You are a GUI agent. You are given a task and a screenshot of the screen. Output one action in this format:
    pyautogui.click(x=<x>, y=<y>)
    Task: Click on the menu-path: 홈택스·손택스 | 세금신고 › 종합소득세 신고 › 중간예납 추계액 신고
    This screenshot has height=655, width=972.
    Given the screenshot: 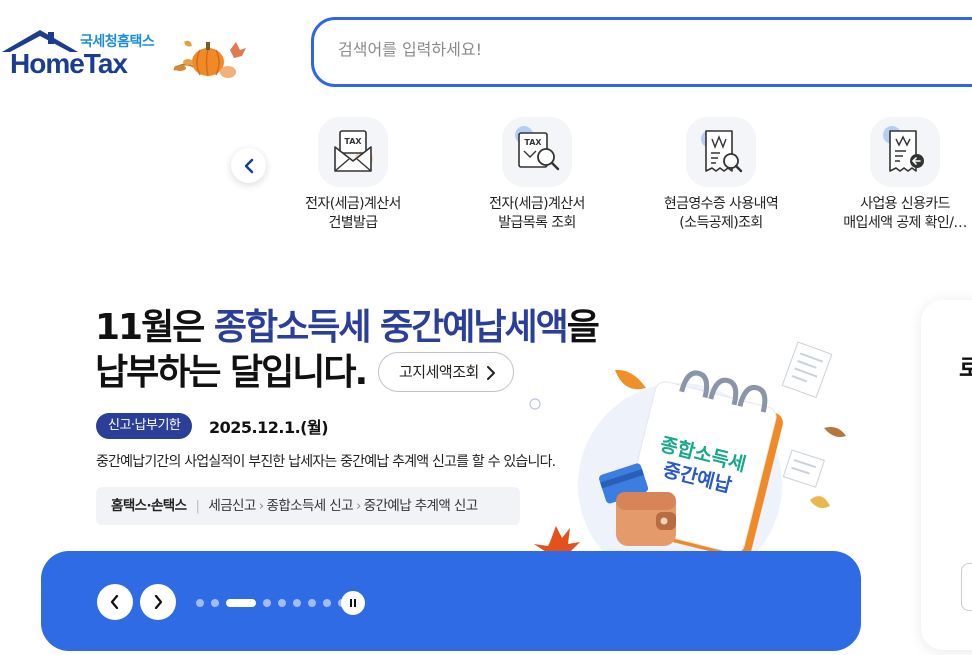 What is the action you would take?
    pyautogui.click(x=308, y=506)
    